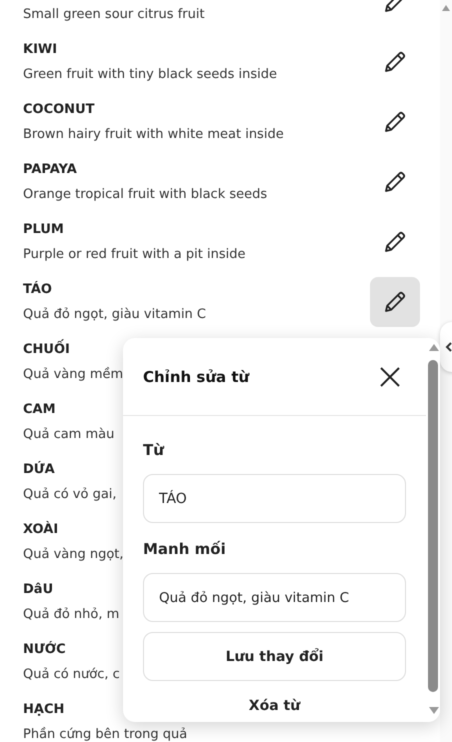  Describe the element at coordinates (71, 674) in the screenshot. I see `word-clue: Quả có nước, c` at that location.